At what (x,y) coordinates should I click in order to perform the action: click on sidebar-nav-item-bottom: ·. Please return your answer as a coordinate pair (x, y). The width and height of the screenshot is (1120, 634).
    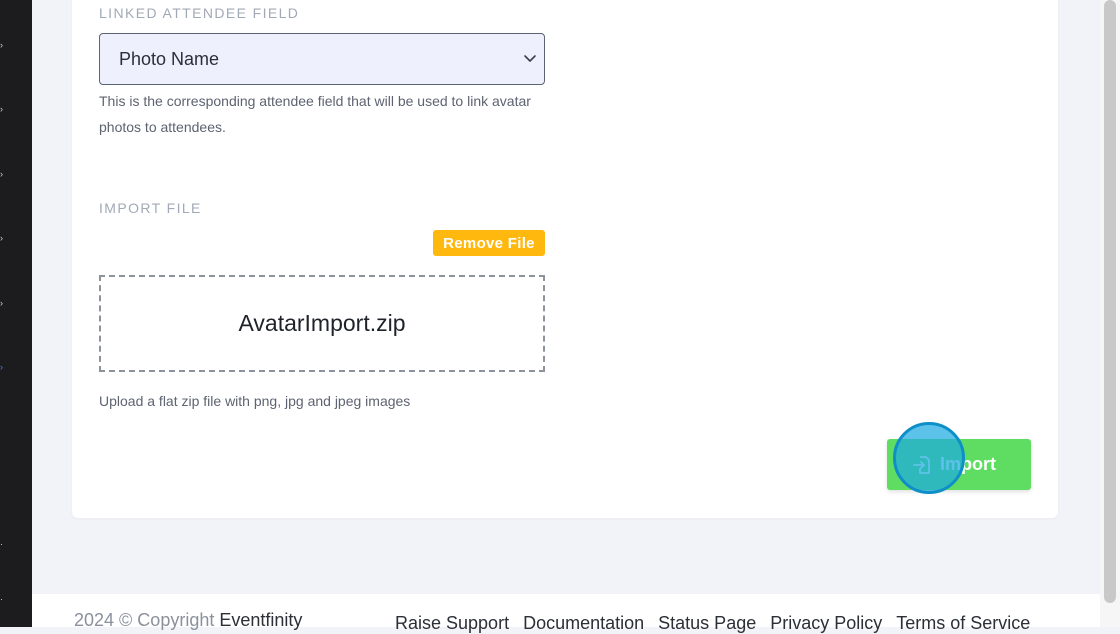
    Looking at the image, I should click on (2, 599).